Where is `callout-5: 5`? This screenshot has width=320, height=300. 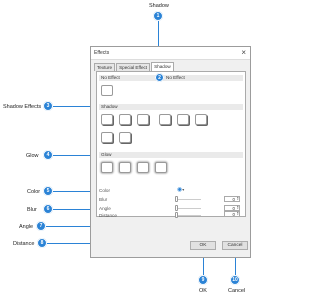
callout-5: 5 is located at coordinates (48, 191).